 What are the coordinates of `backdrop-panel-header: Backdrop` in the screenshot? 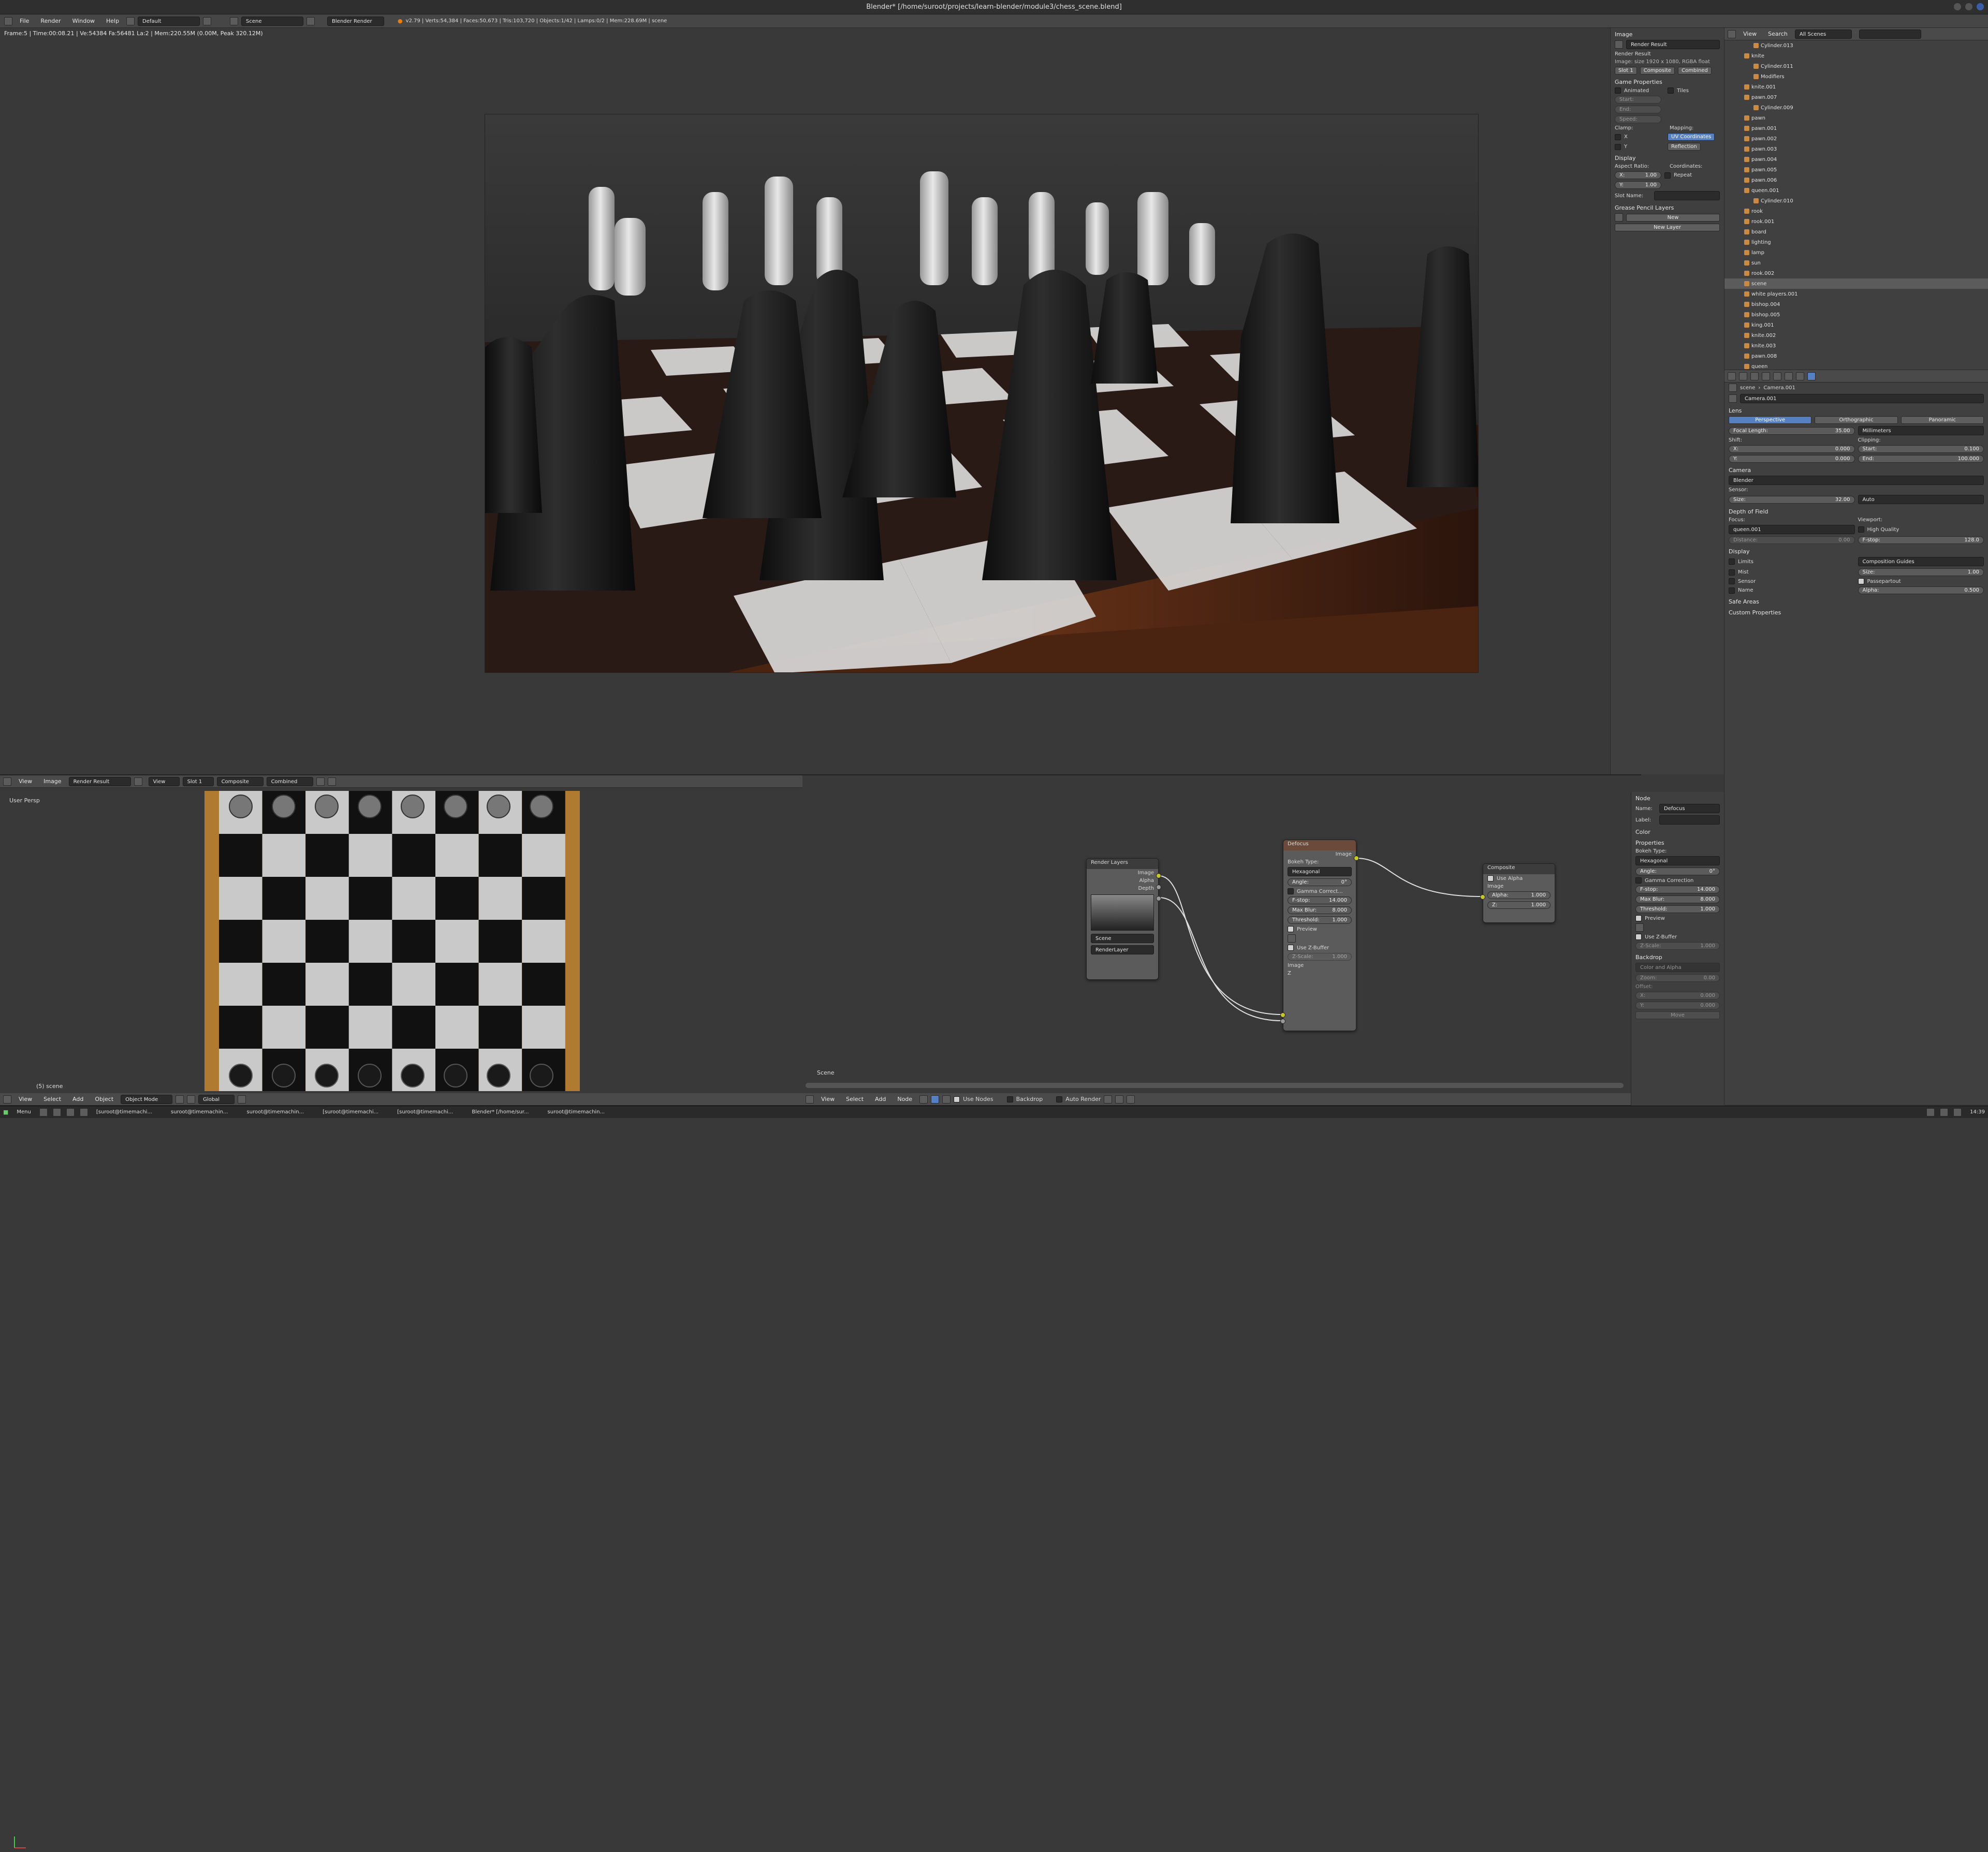 It's located at (1677, 957).